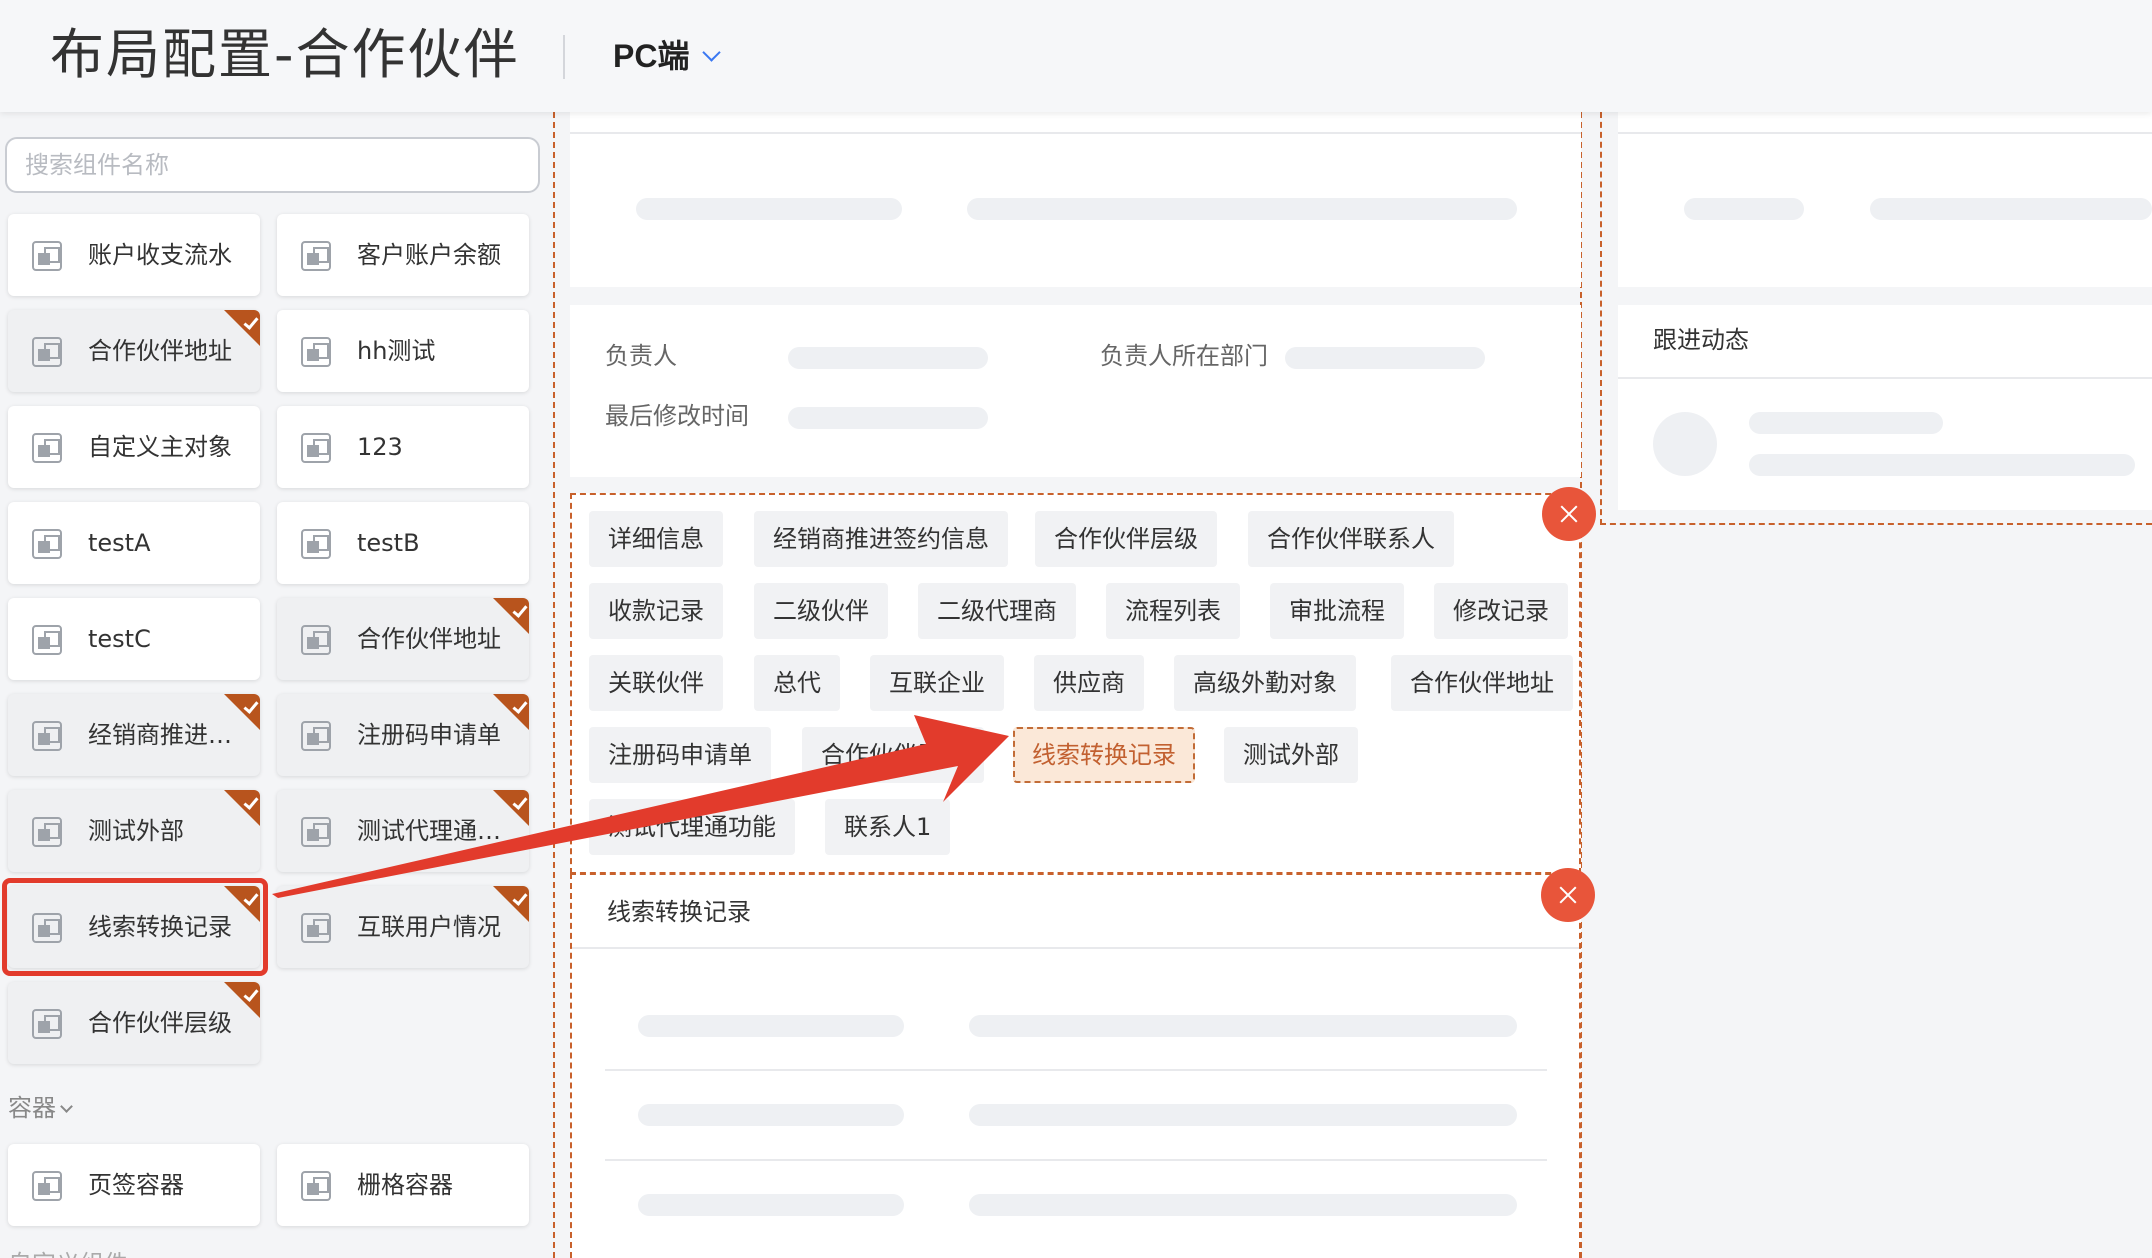  I want to click on component-card: 注册码申请单, so click(403, 735).